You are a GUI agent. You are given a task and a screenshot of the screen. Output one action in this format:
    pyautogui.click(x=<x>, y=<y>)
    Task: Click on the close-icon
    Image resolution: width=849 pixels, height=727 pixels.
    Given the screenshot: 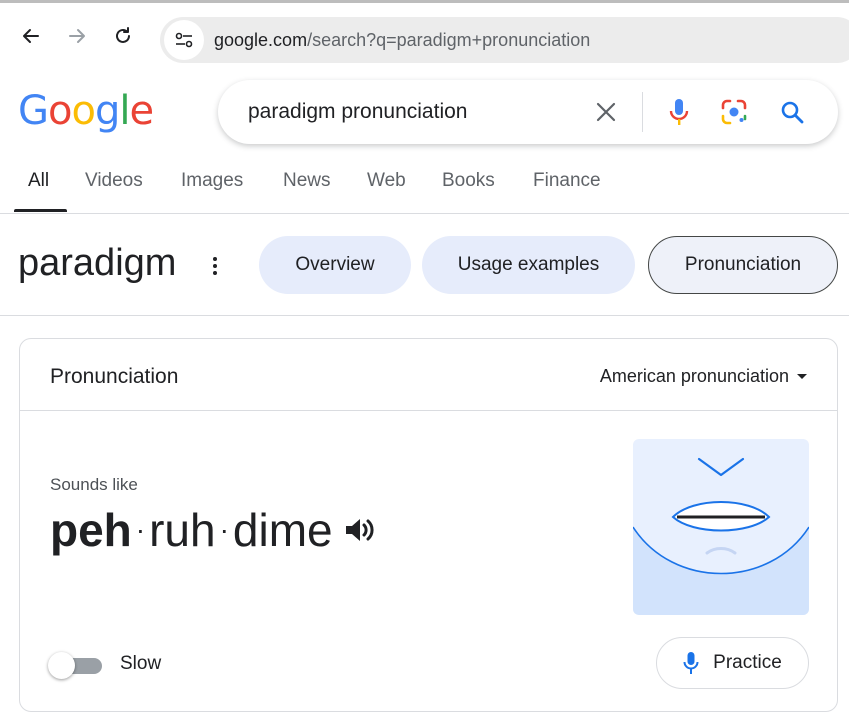 What is the action you would take?
    pyautogui.click(x=606, y=112)
    